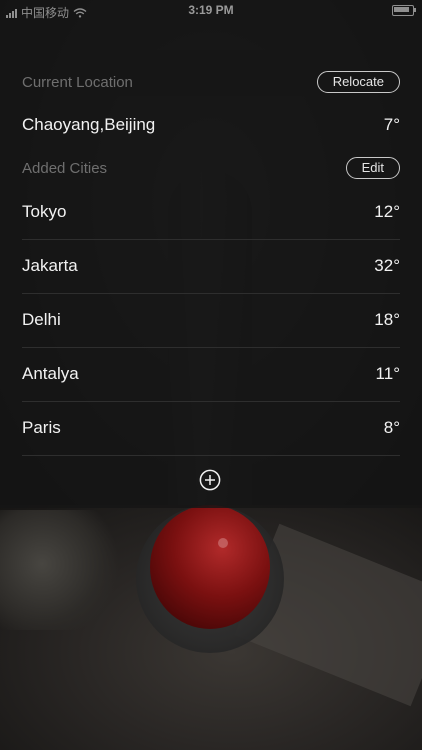  What do you see at coordinates (387, 373) in the screenshot?
I see `city-temp: 11°` at bounding box center [387, 373].